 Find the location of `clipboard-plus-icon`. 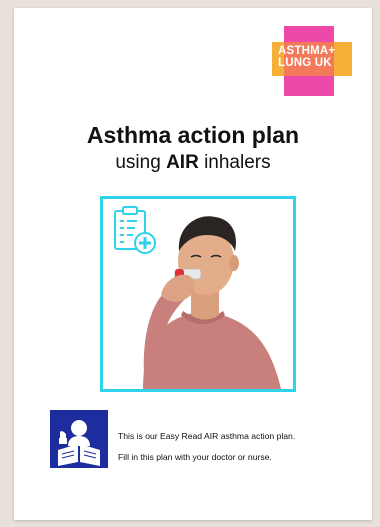

clipboard-plus-icon is located at coordinates (135, 230).